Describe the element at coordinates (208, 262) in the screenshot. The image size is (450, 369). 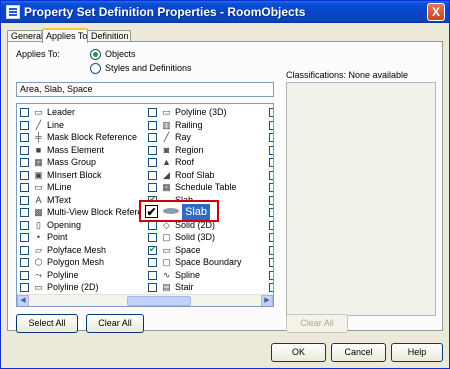
I see `object-label: Space Boundary` at that location.